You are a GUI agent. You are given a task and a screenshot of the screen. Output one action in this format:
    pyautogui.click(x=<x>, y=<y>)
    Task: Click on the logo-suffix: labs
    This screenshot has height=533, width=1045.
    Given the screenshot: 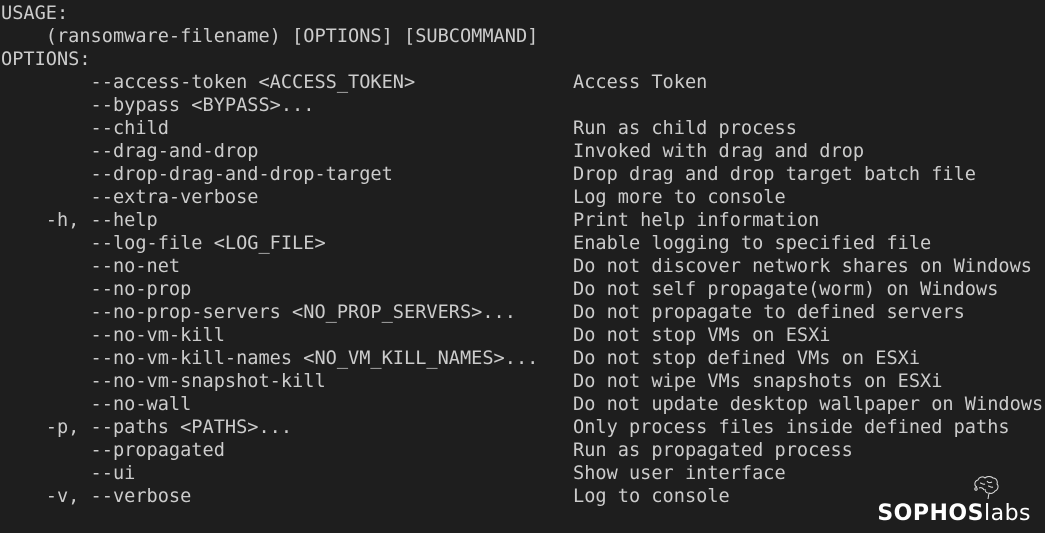 What is the action you would take?
    pyautogui.click(x=1007, y=513)
    